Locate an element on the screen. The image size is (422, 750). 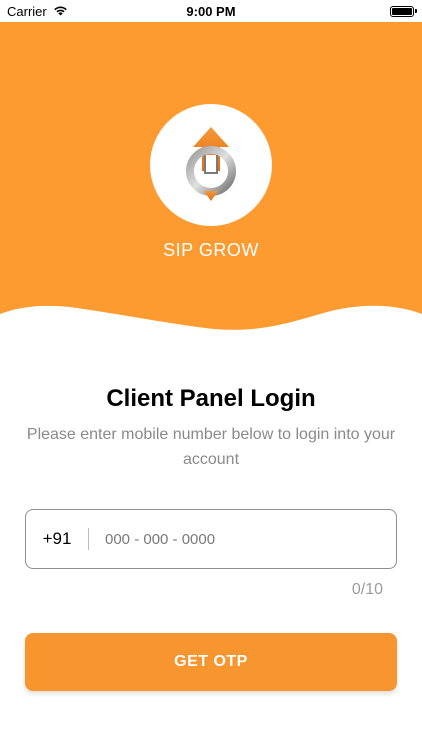
mobile-number-field: +91 is located at coordinates (211, 539).